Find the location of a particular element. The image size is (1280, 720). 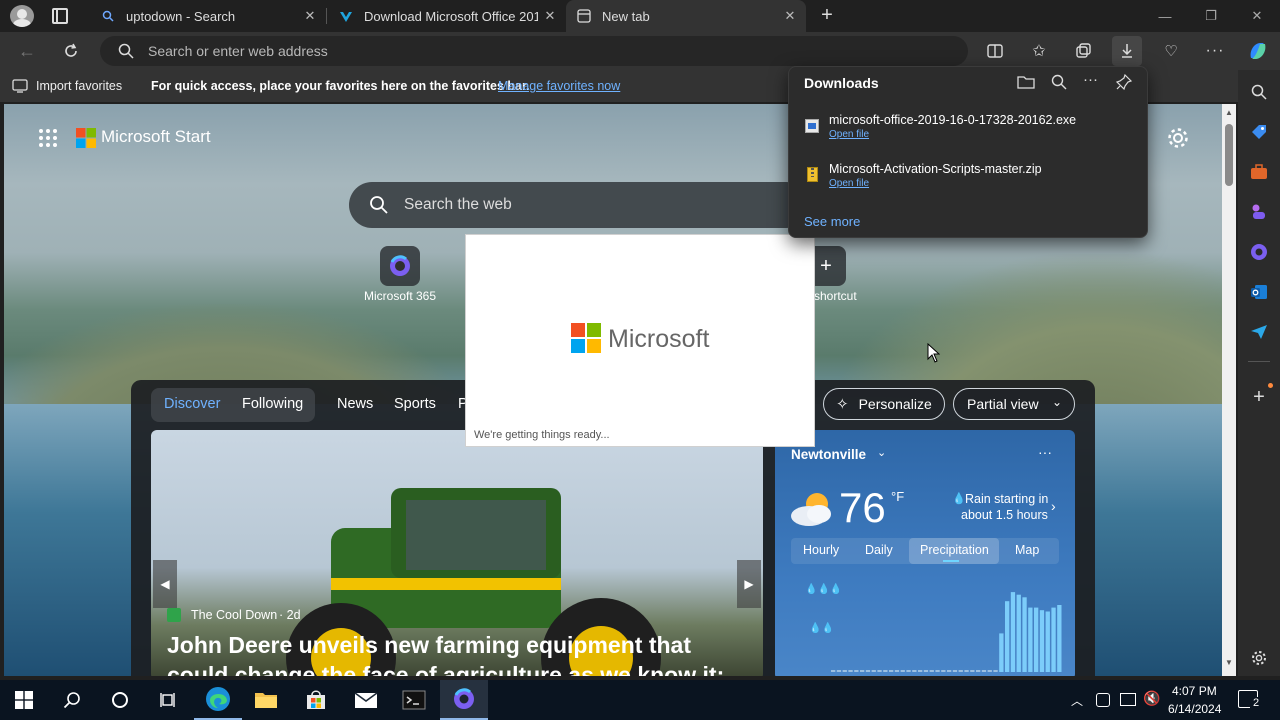

terminal-button is located at coordinates (414, 700).